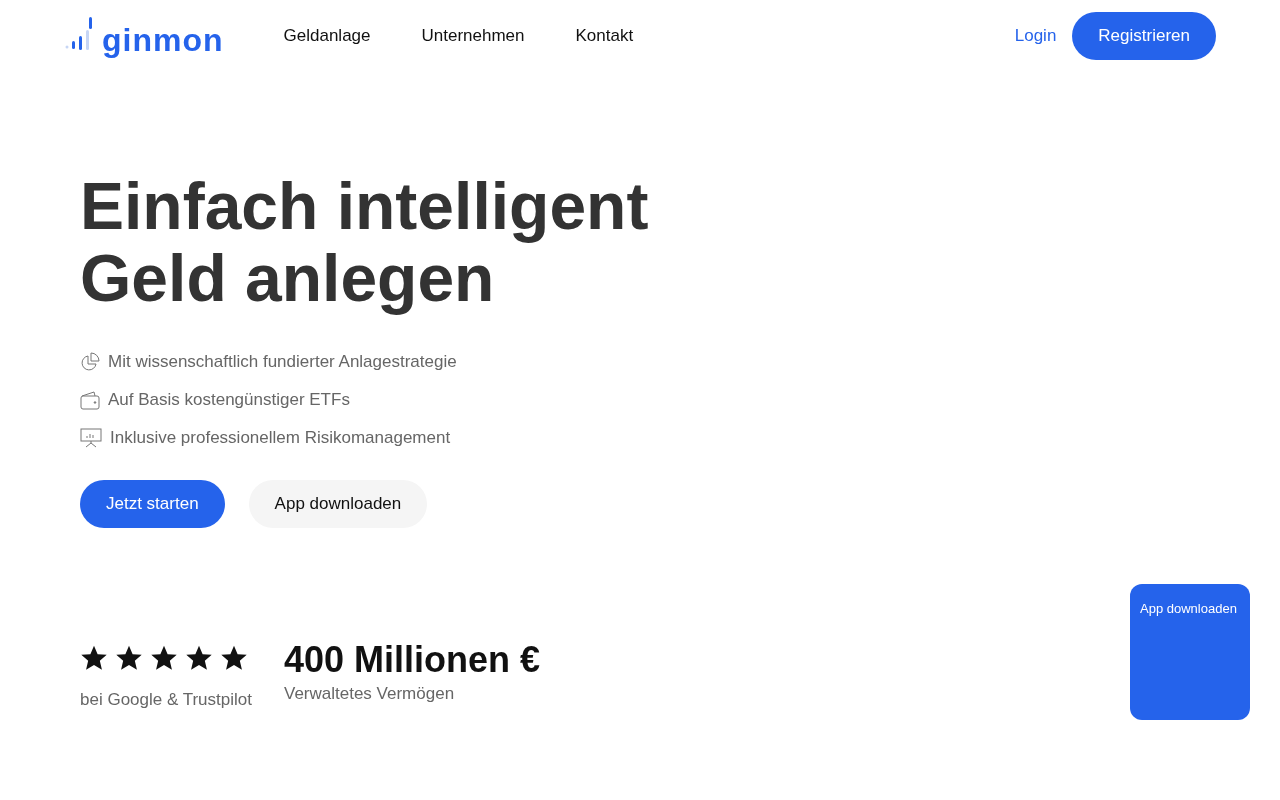  Describe the element at coordinates (229, 400) in the screenshot. I see `feature-text: Auf Basis kostengünstiger ETFs` at that location.